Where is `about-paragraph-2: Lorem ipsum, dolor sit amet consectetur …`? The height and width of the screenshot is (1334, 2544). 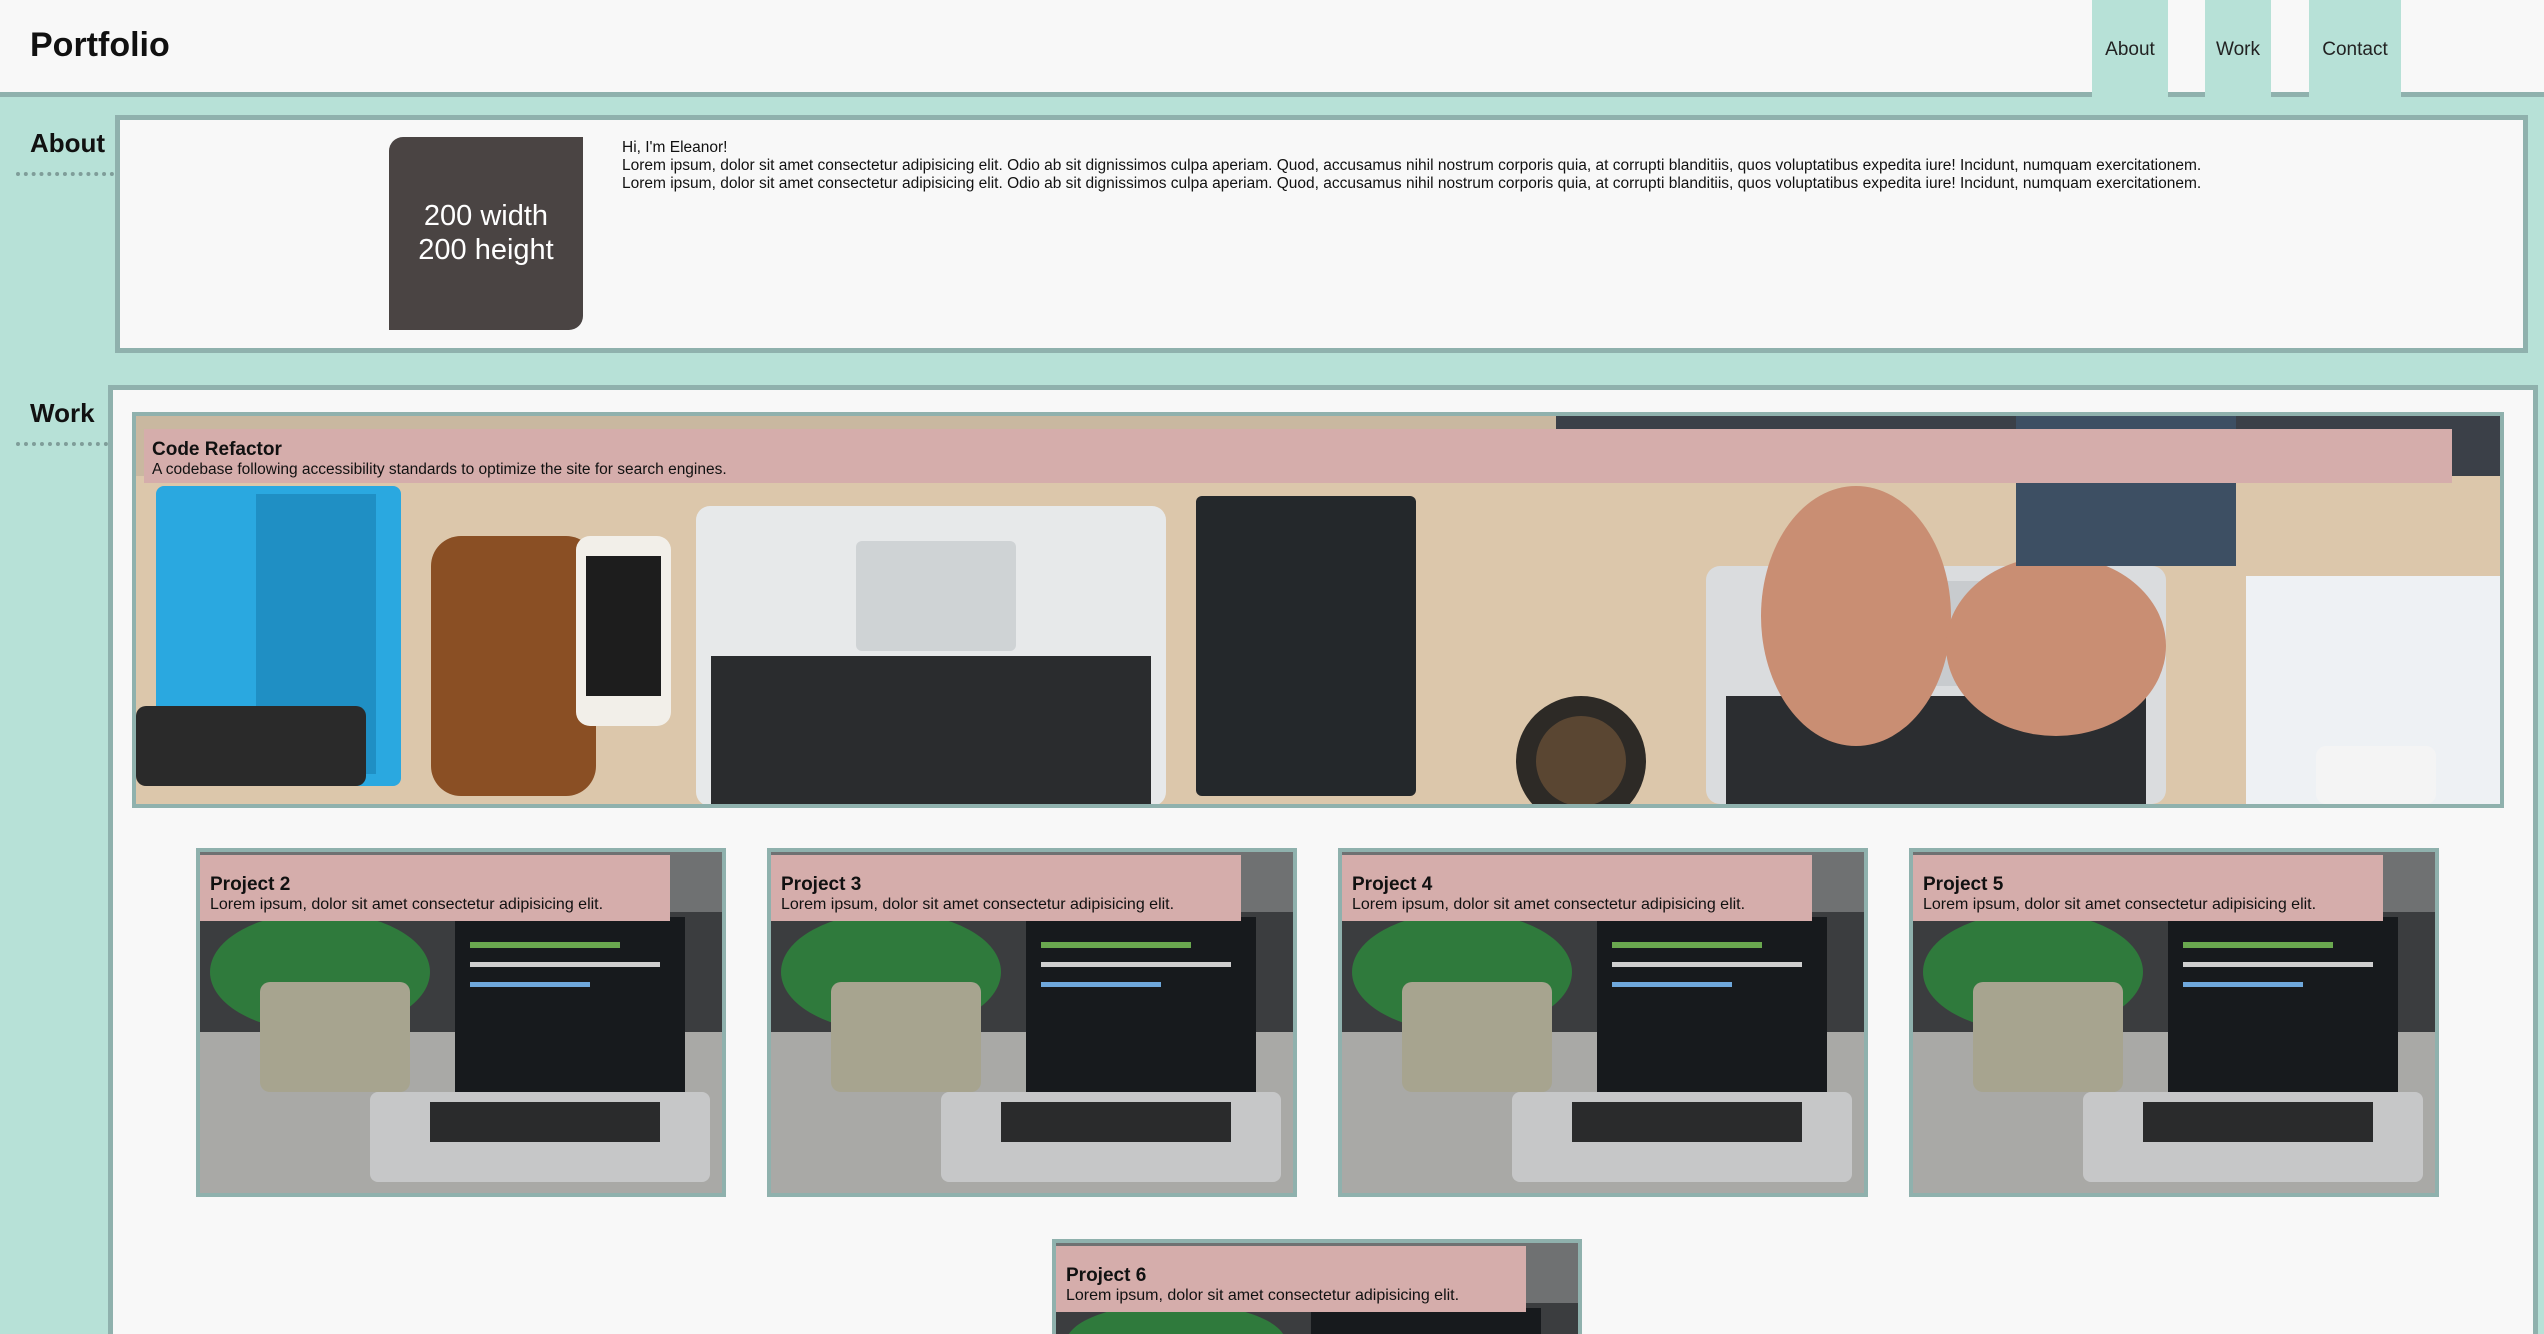
about-paragraph-2: Lorem ipsum, dolor sit amet consectetur … is located at coordinates (1412, 183).